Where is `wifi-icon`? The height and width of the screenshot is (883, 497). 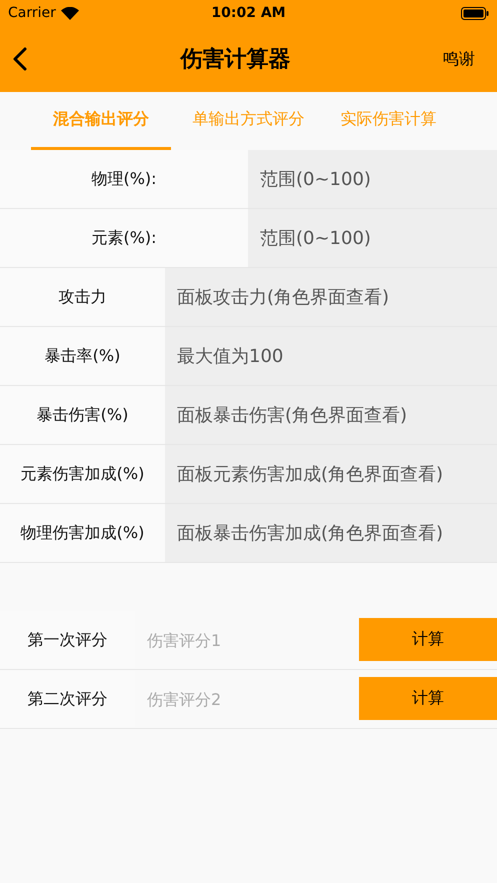
wifi-icon is located at coordinates (69, 13).